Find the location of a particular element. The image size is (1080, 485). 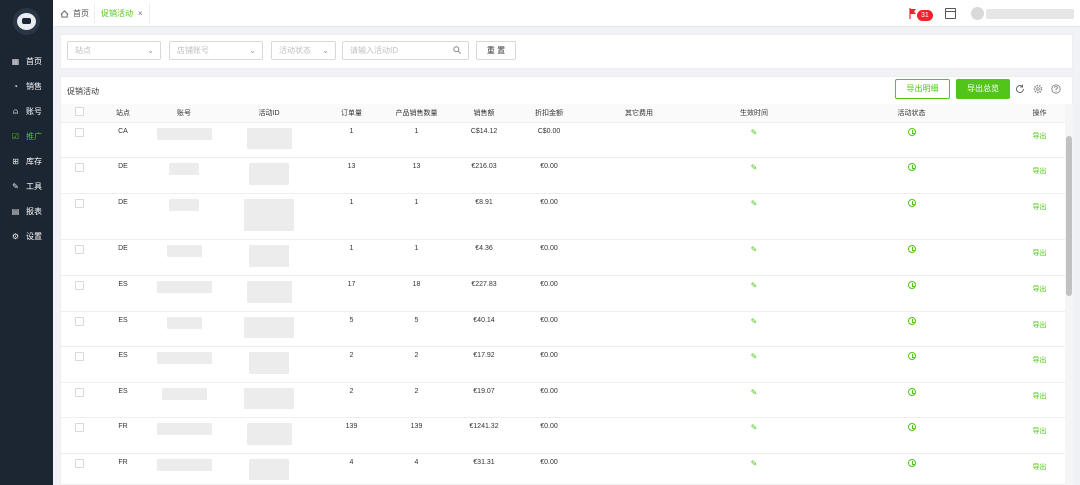

site-cell: FR is located at coordinates (123, 469).